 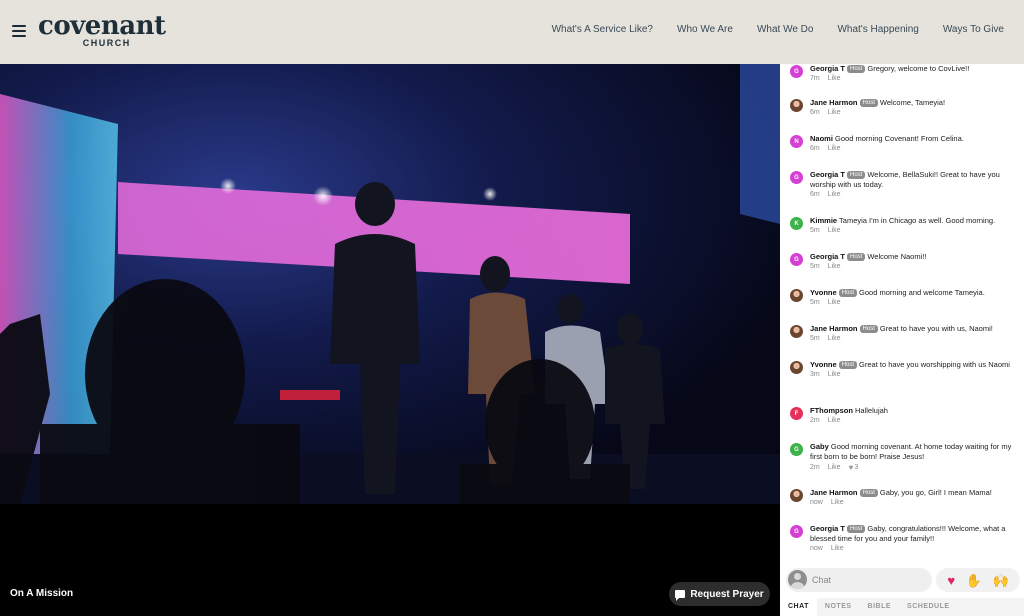 I want to click on nav-who-we-are: Who We Are, so click(x=705, y=29).